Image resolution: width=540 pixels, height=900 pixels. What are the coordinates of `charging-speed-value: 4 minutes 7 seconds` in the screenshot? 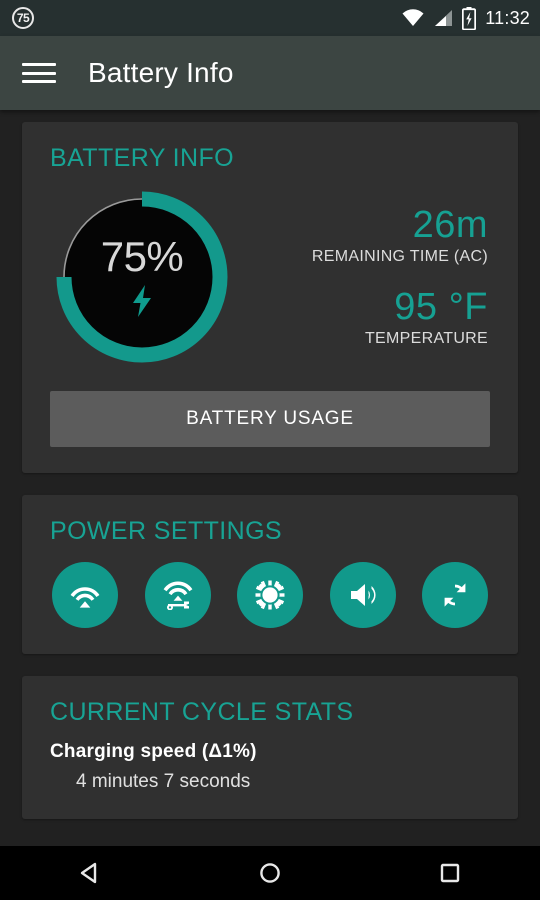 It's located at (163, 781).